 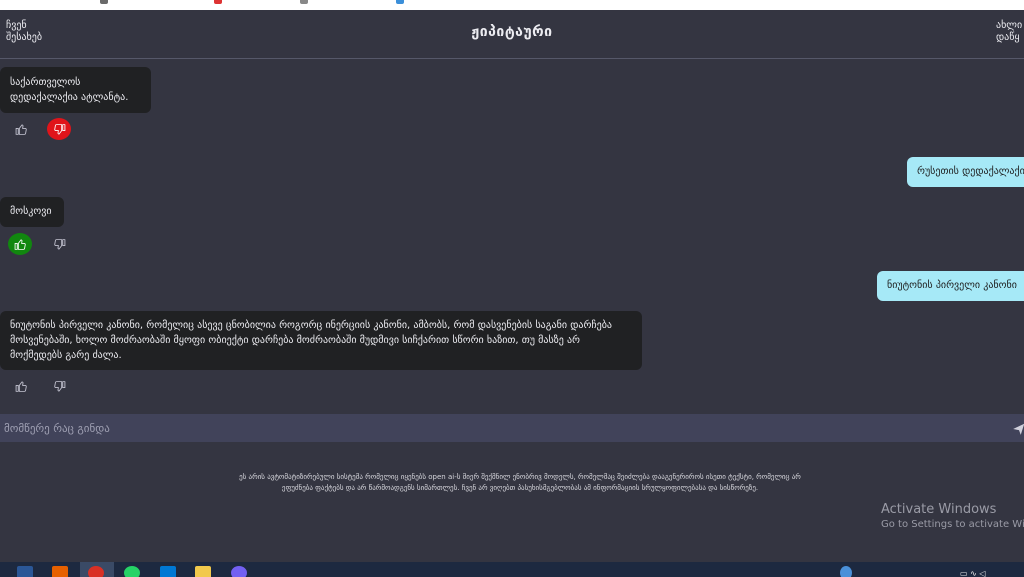 I want to click on app-header: ჩვენ შესახებ ჟიპიტაური ახლი დაწყ, so click(x=512, y=34).